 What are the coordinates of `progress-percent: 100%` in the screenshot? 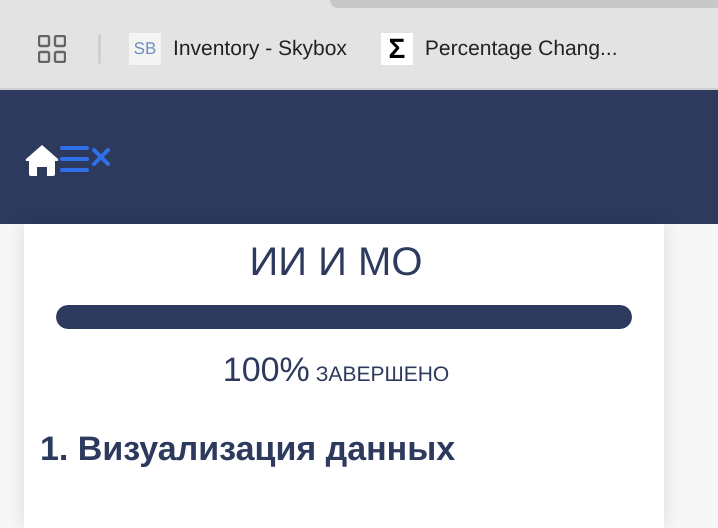 It's located at (266, 370).